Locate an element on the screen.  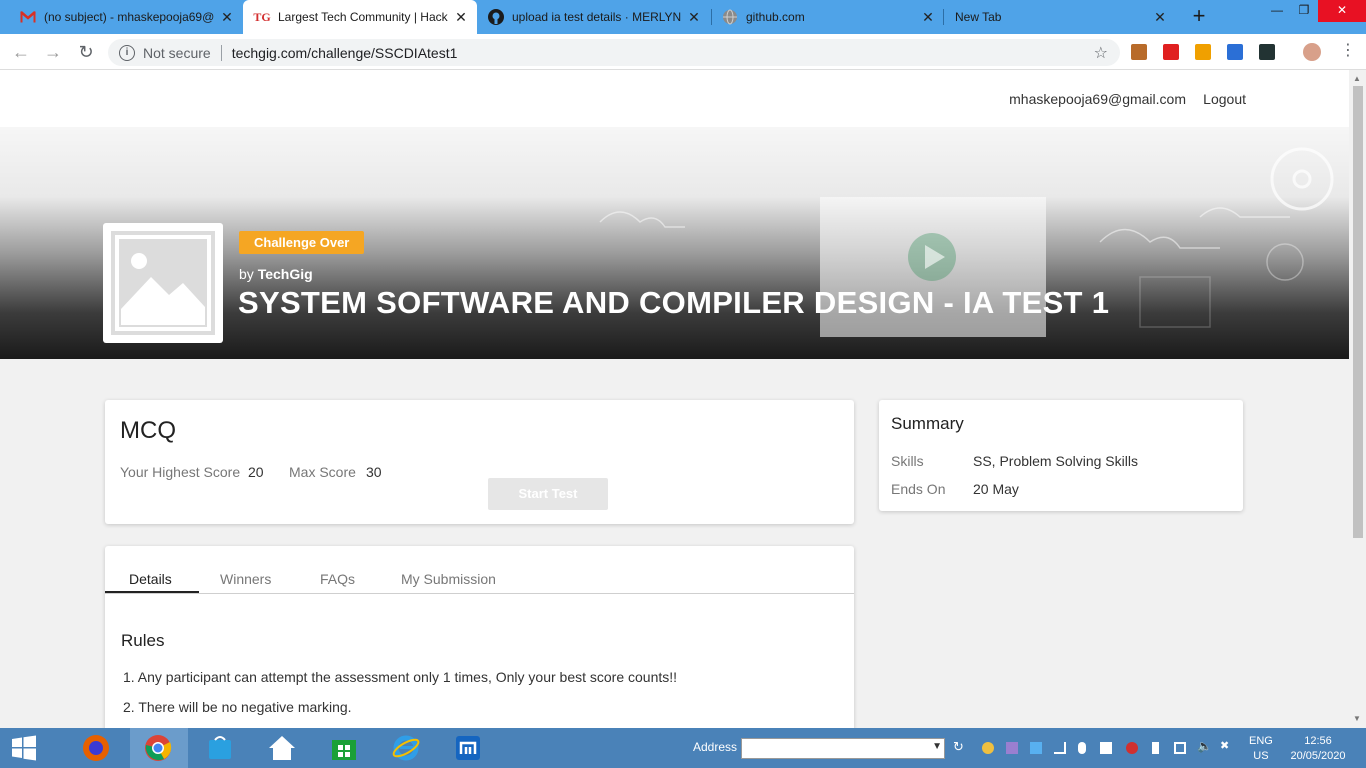
refresh-icon: ↻ is located at coordinates (959, 746).